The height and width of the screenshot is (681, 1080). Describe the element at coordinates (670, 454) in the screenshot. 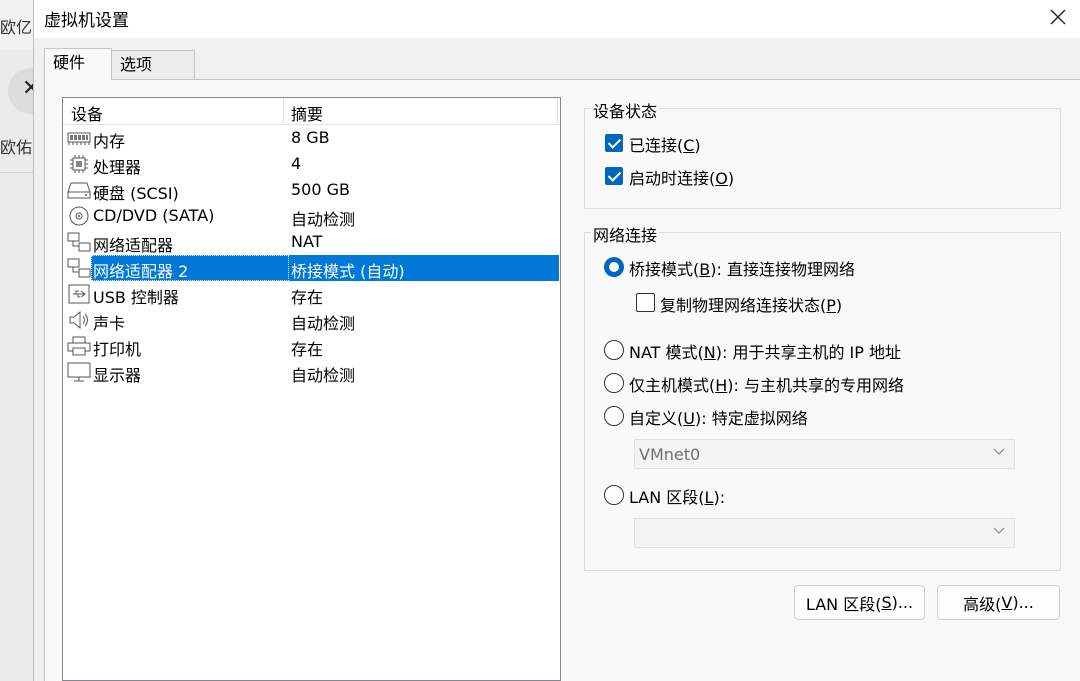

I see `select-value: VMnet0` at that location.